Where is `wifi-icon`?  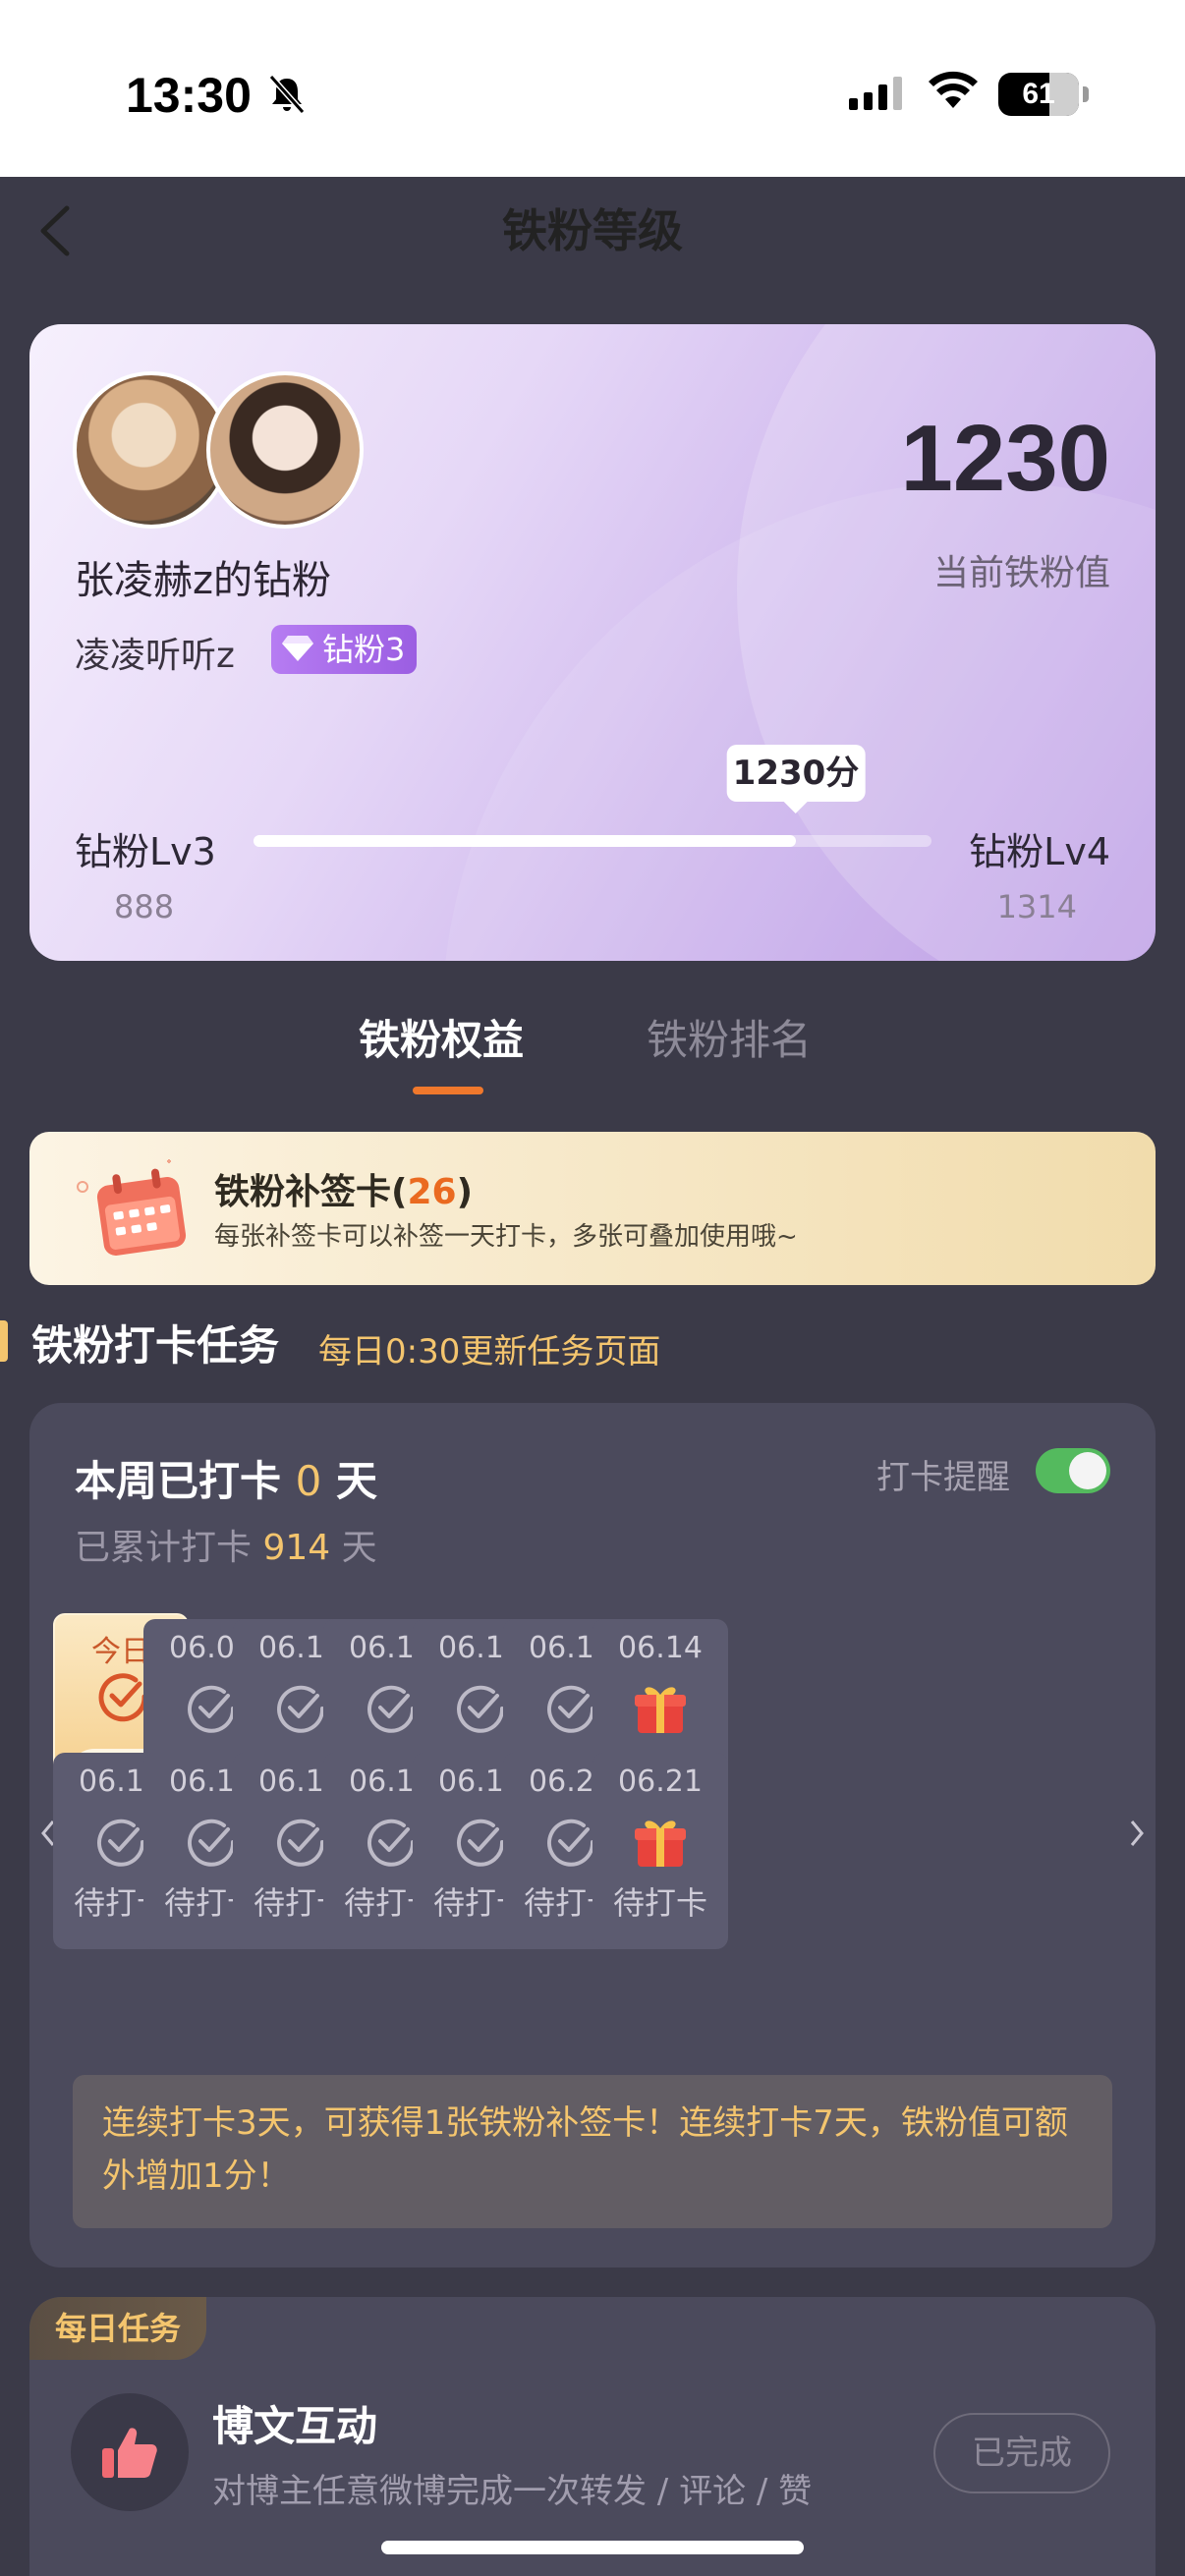
wifi-icon is located at coordinates (954, 89).